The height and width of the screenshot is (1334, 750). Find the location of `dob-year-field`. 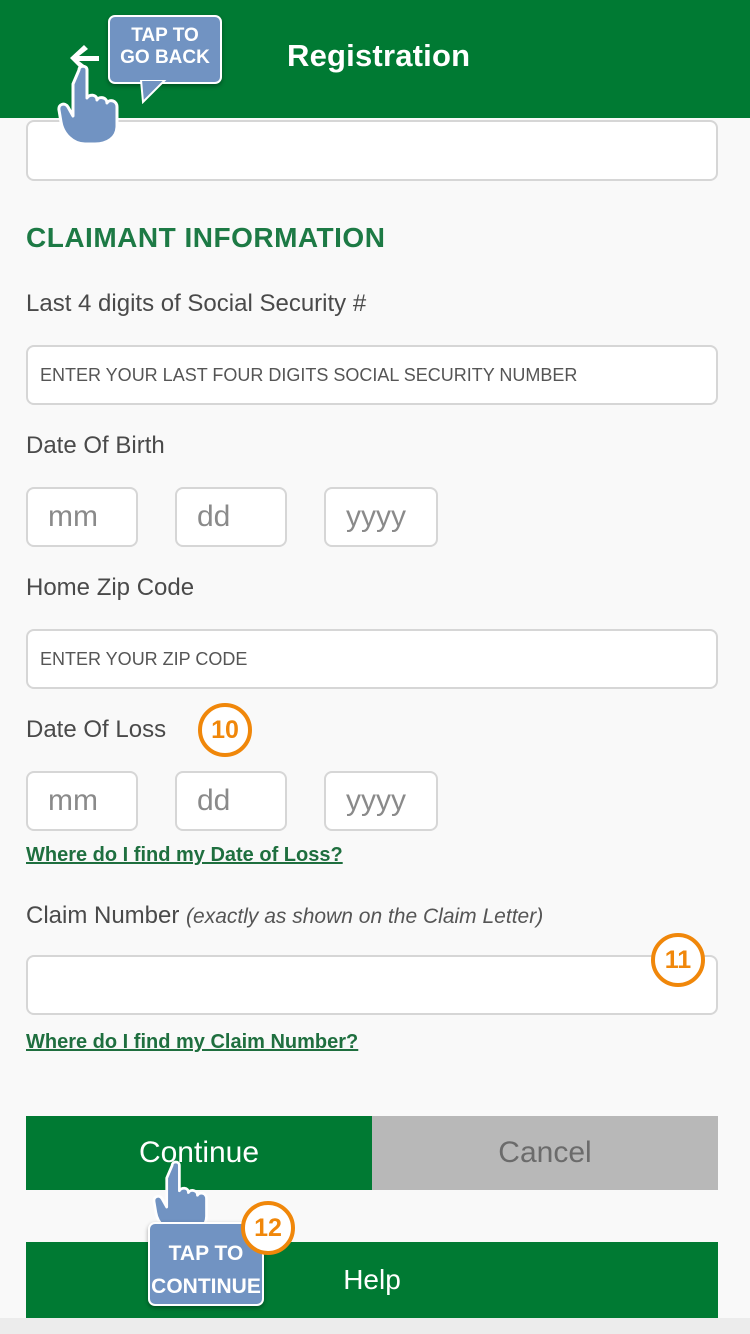

dob-year-field is located at coordinates (381, 517).